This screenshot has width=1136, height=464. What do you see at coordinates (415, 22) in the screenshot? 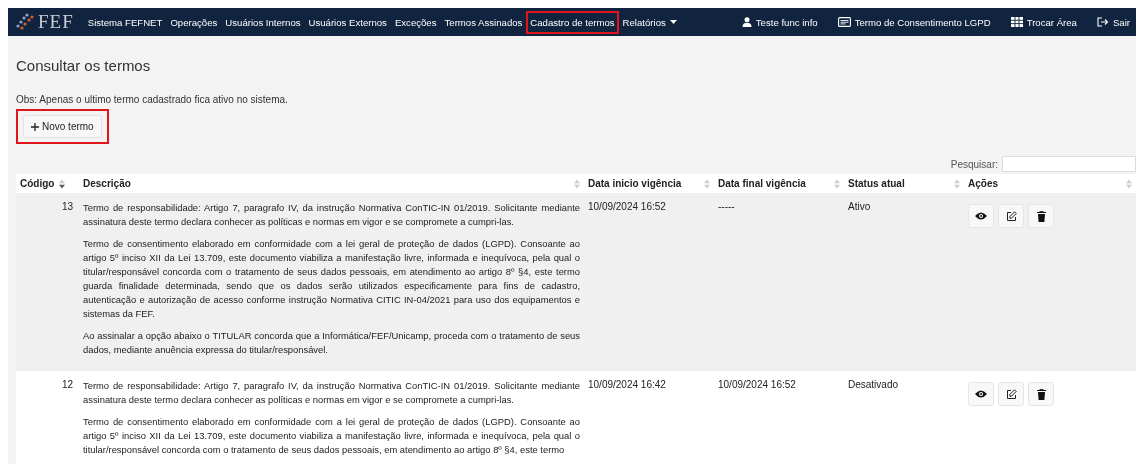
I see `nav-link: Exceções` at bounding box center [415, 22].